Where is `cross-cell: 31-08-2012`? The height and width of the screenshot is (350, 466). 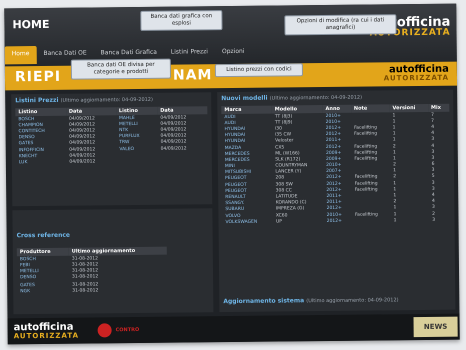 cross-cell: 31-08-2012 is located at coordinates (85, 291).